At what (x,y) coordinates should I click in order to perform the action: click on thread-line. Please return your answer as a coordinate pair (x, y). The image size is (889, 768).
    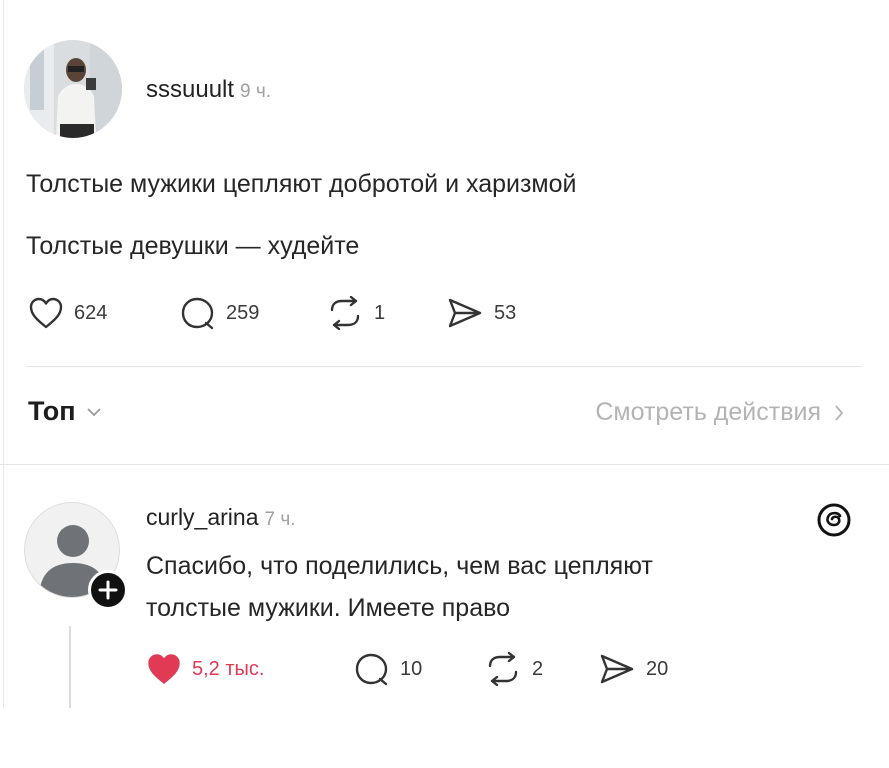
    Looking at the image, I should click on (70, 667).